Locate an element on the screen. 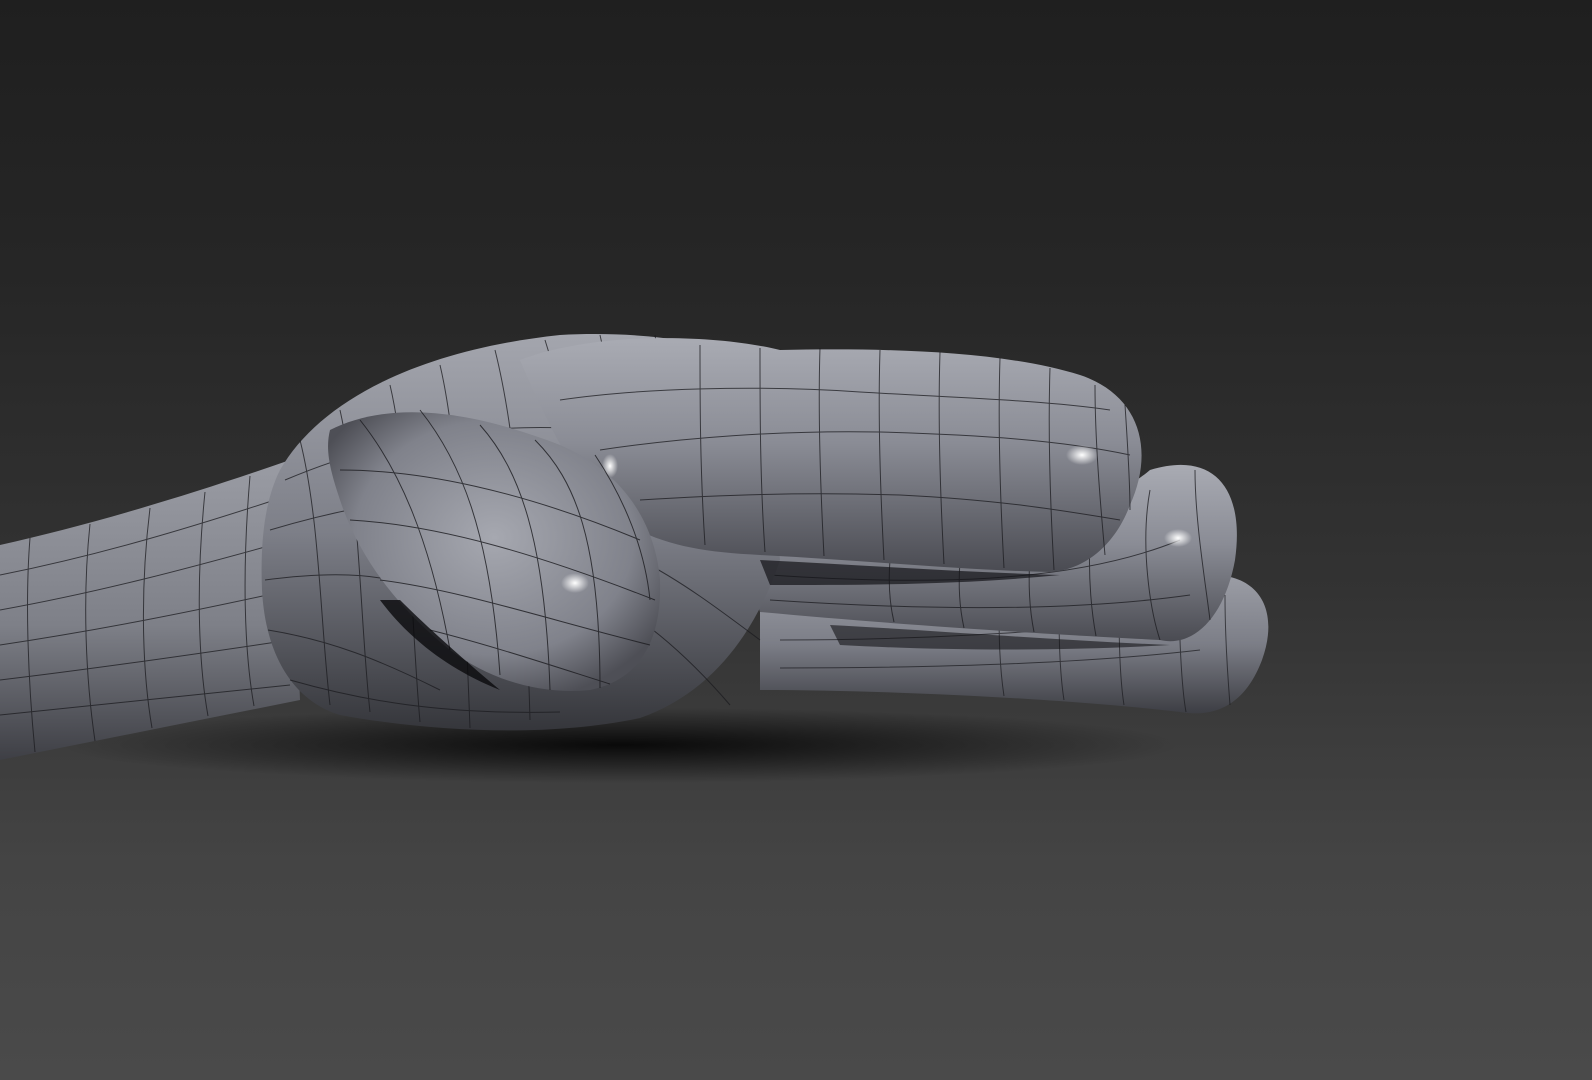  forearm is located at coordinates (150, 610).